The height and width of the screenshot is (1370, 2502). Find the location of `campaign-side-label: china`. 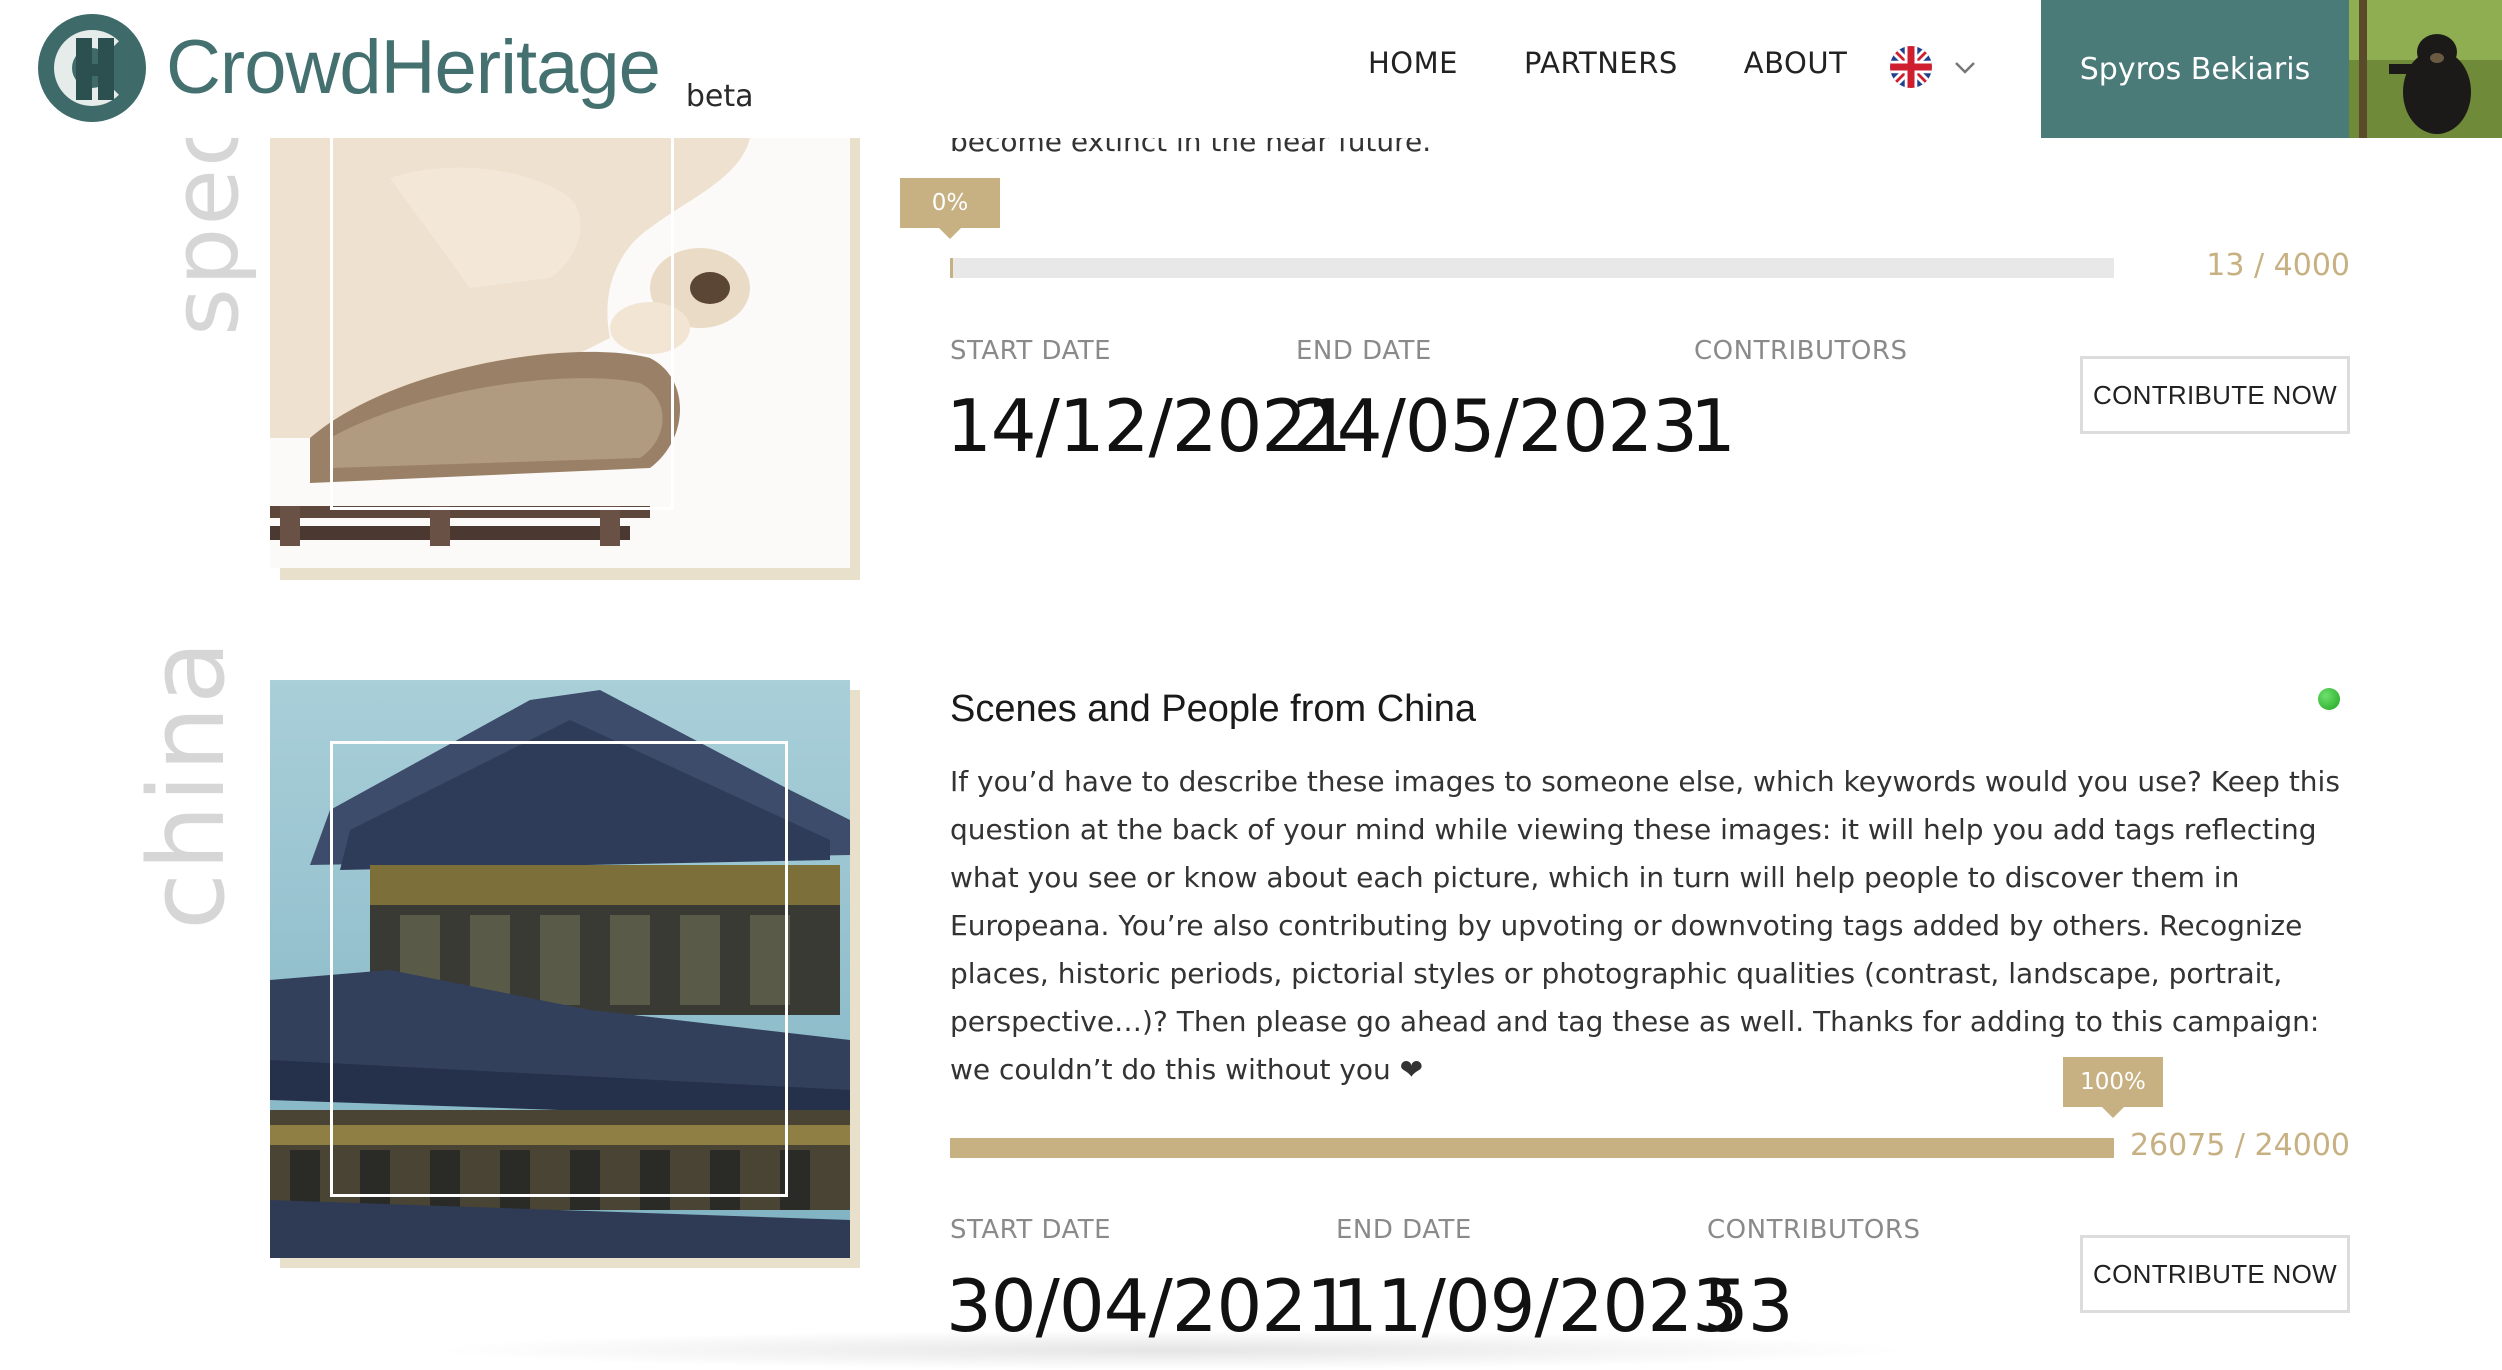

campaign-side-label: china is located at coordinates (187, 784).